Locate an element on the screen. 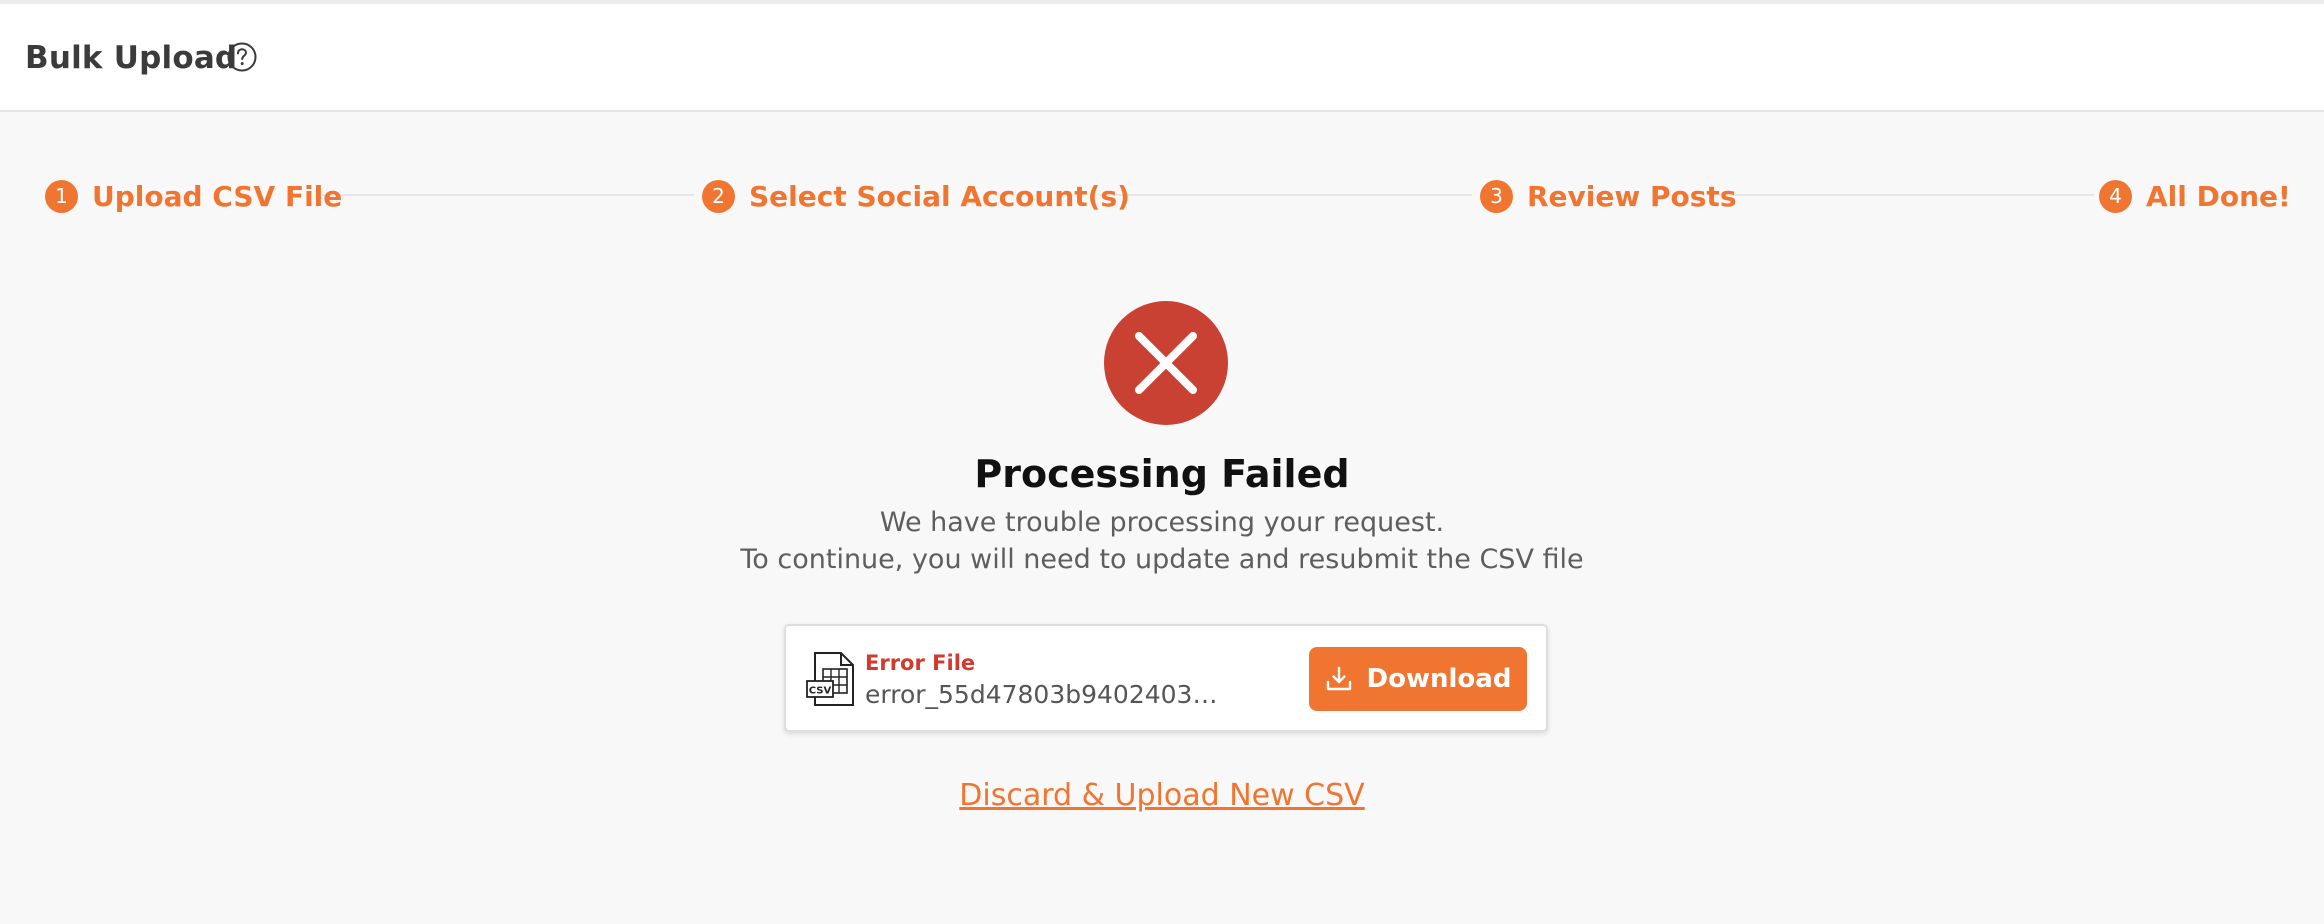 The image size is (2324, 924). error-x-icon is located at coordinates (1166, 363).